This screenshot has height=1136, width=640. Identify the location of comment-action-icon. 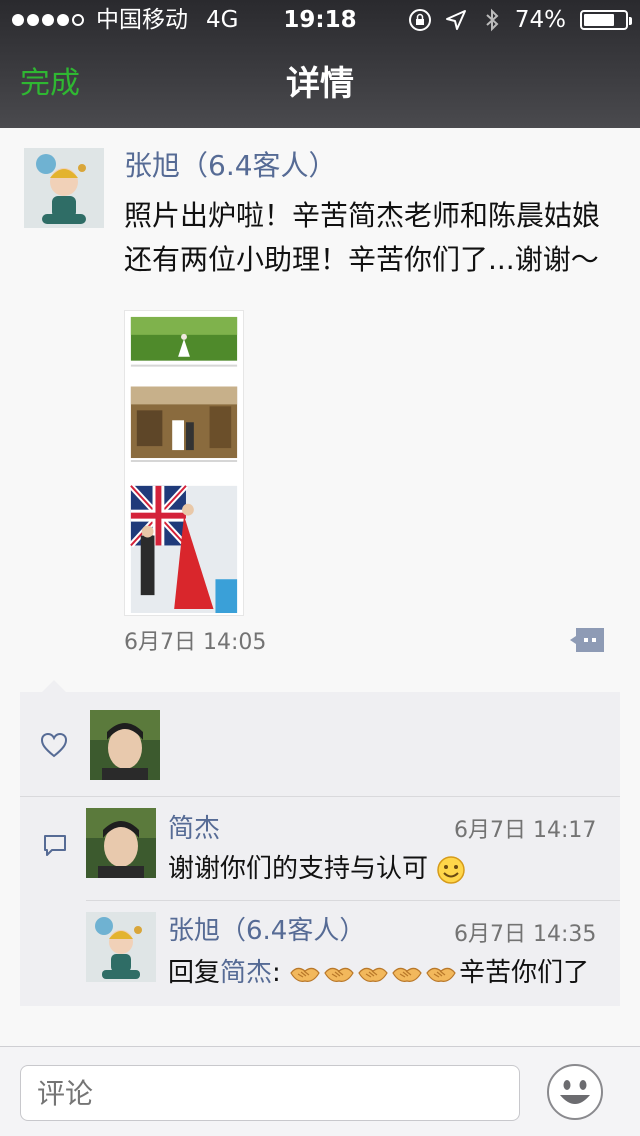
(588, 640).